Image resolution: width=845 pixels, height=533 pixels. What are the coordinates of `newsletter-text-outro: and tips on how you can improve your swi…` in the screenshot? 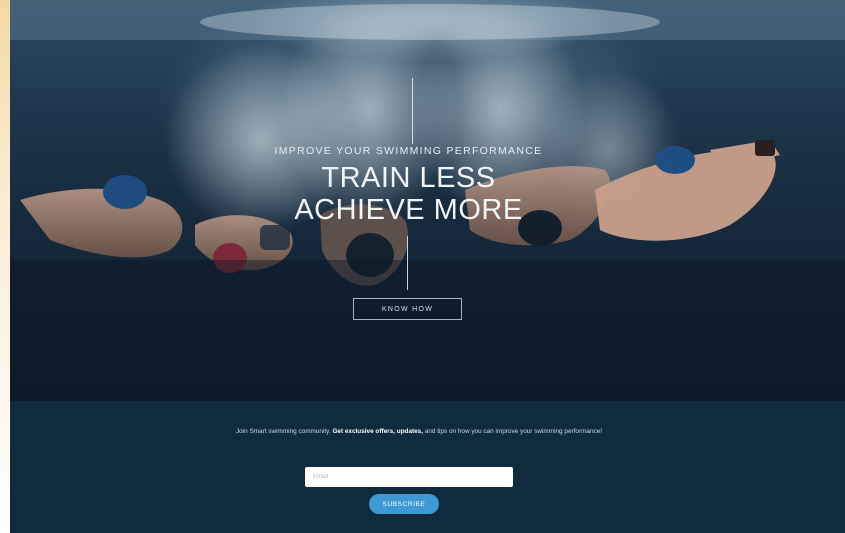 It's located at (513, 431).